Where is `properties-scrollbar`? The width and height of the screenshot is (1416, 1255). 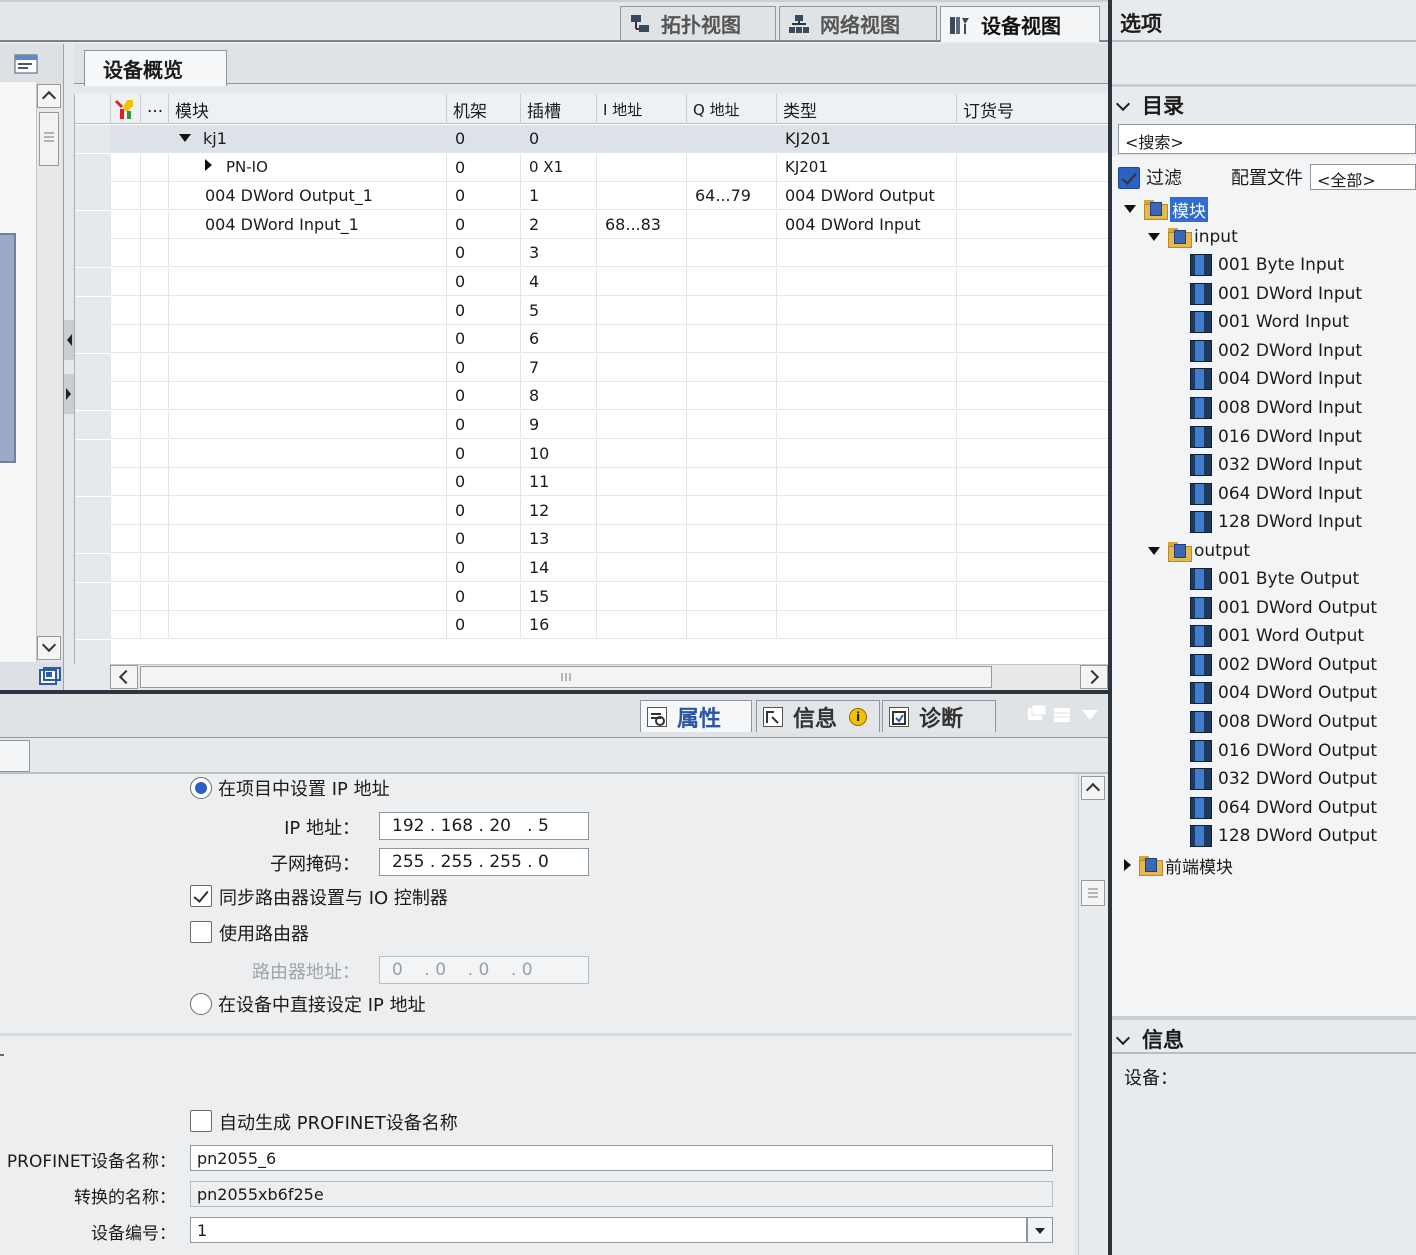 properties-scrollbar is located at coordinates (1093, 1014).